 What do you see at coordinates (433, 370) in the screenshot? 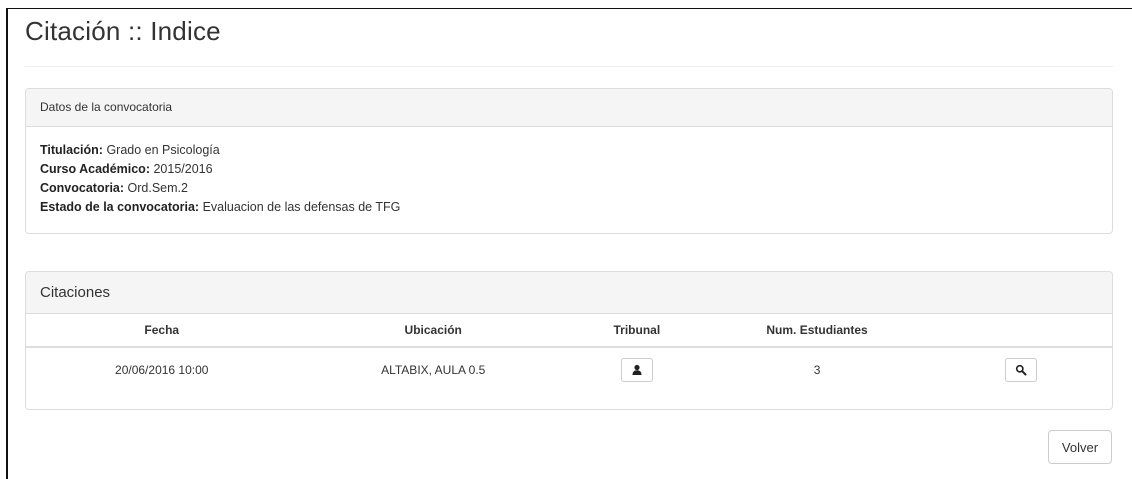
I see `cell-ubicacion: ALTABIX, AULA 0.5` at bounding box center [433, 370].